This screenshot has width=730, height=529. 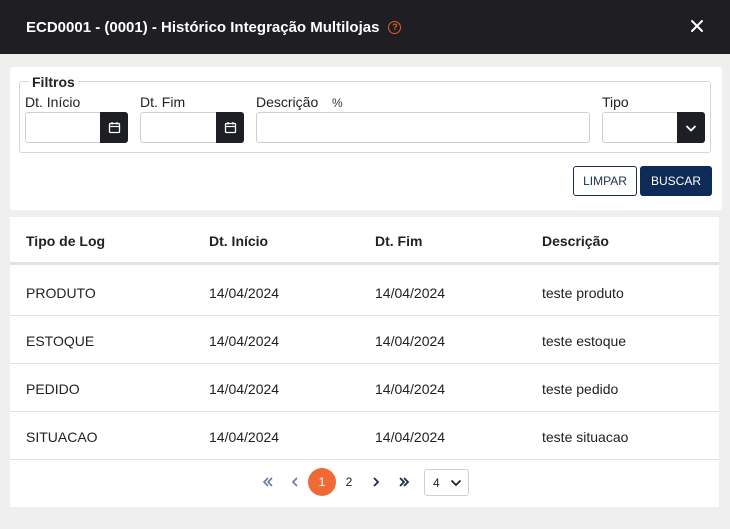 What do you see at coordinates (436, 482) in the screenshot?
I see `page-size-value: 4` at bounding box center [436, 482].